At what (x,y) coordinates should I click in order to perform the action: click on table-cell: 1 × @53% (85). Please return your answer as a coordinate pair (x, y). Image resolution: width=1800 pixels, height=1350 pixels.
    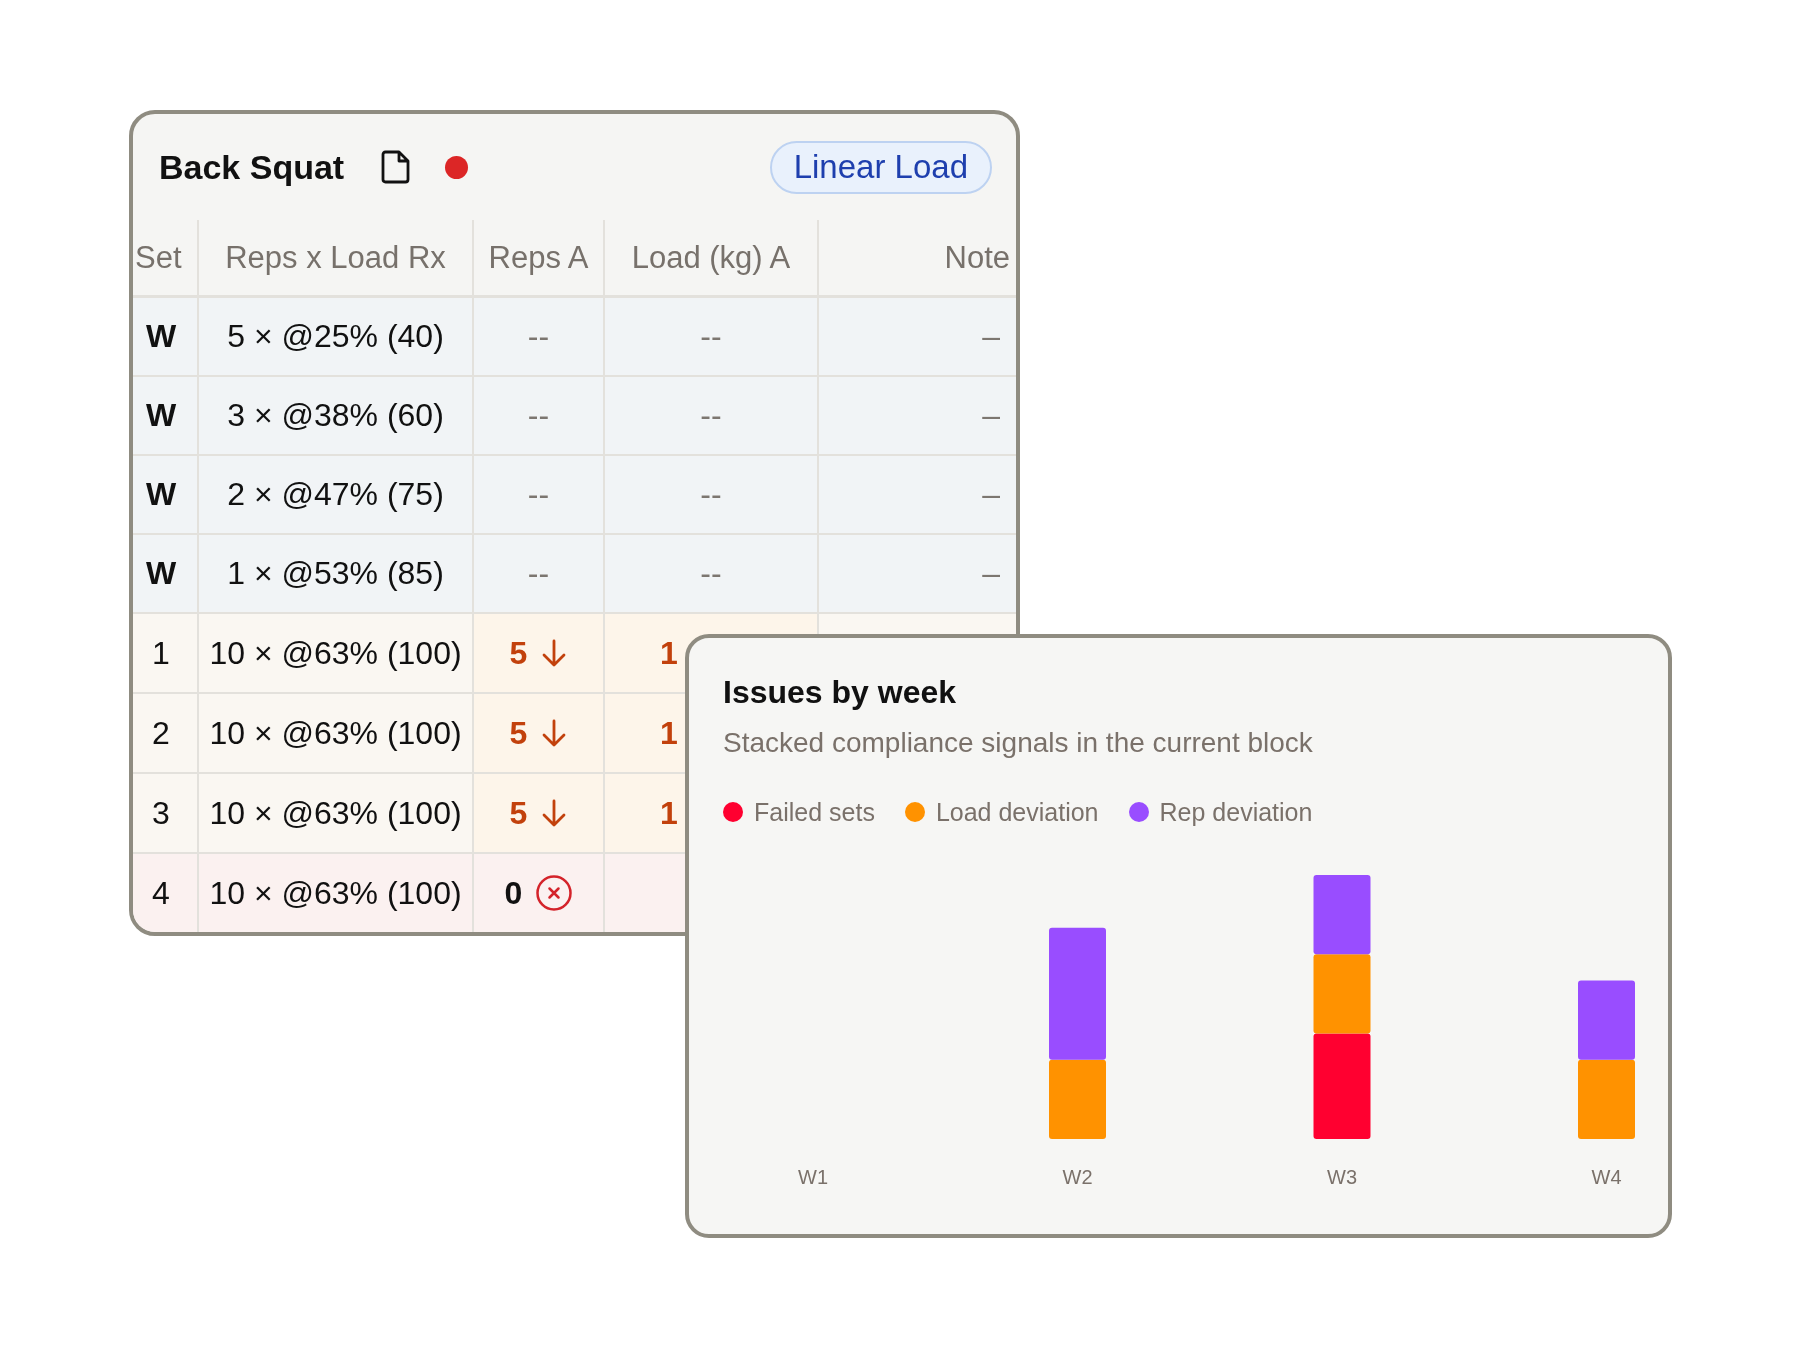
    Looking at the image, I should click on (336, 574).